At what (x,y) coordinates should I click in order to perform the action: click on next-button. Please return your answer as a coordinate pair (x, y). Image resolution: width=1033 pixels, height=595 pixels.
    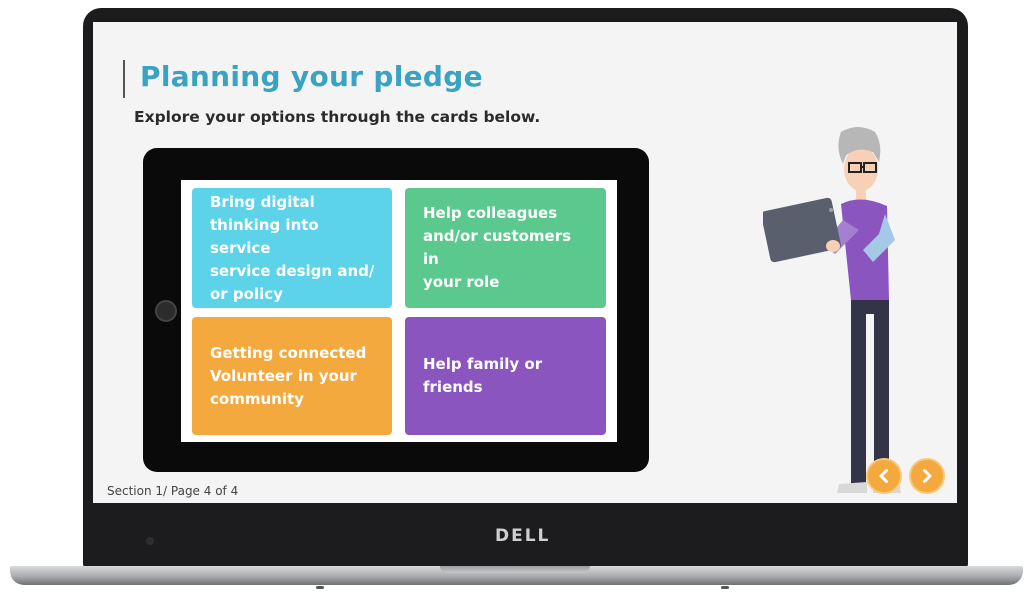
    Looking at the image, I should click on (927, 476).